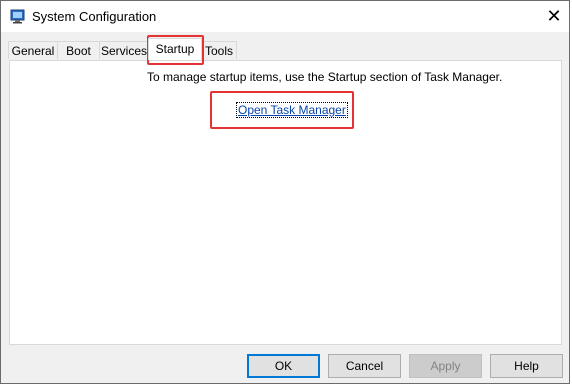 The height and width of the screenshot is (386, 572). What do you see at coordinates (219, 50) in the screenshot?
I see `tab-tools: Tools` at bounding box center [219, 50].